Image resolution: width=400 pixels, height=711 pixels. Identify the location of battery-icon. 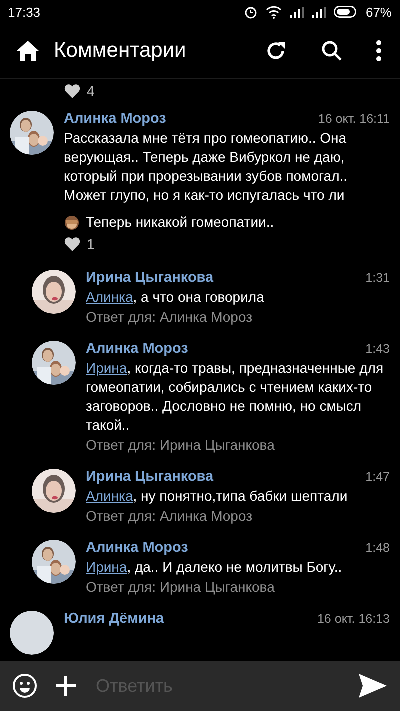
(346, 12).